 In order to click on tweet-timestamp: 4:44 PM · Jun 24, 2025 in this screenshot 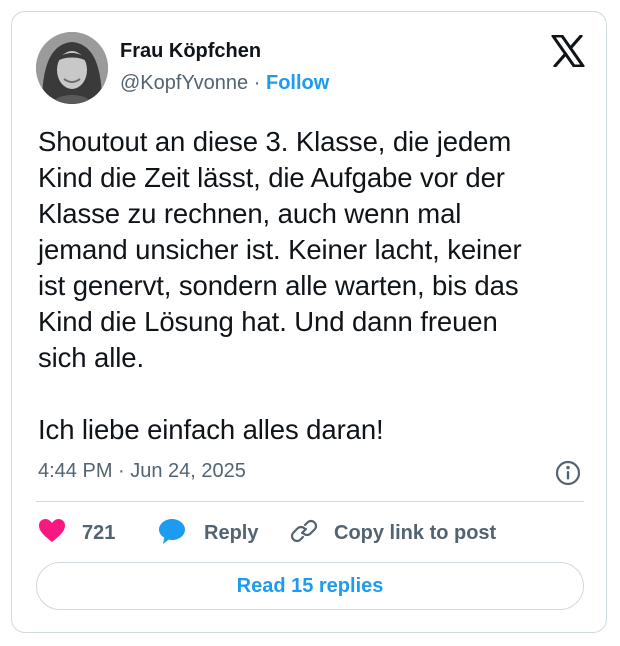, I will do `click(142, 471)`.